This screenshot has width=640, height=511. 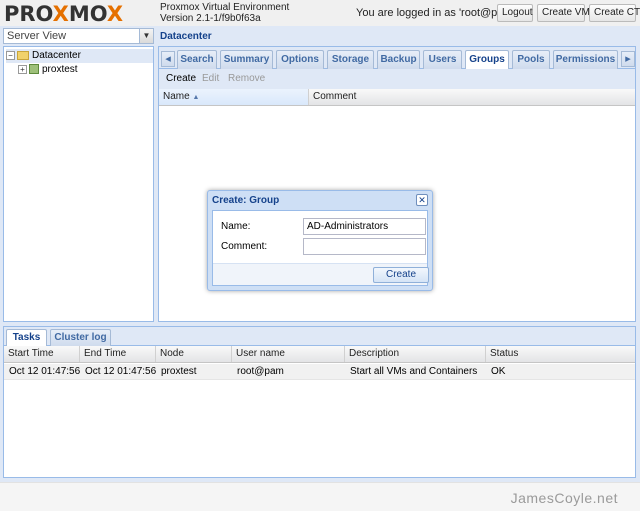 What do you see at coordinates (364, 246) in the screenshot?
I see `comment-field` at bounding box center [364, 246].